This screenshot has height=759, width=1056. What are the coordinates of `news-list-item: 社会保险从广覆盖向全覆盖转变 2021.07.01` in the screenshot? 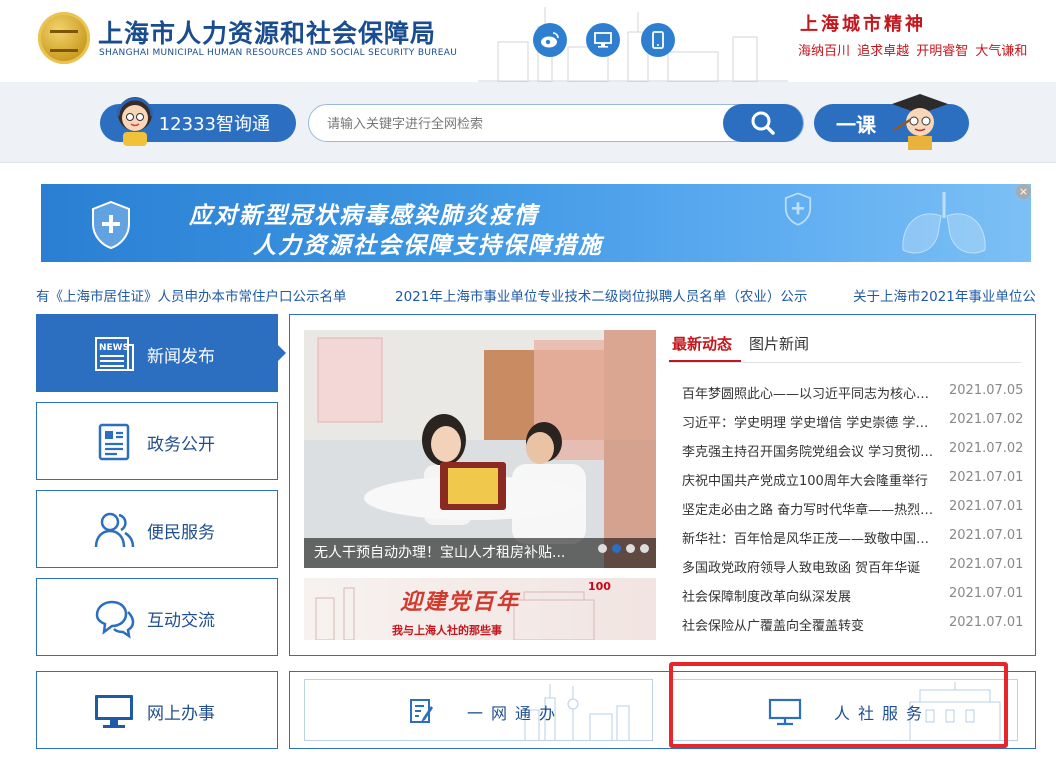 It's located at (853, 626).